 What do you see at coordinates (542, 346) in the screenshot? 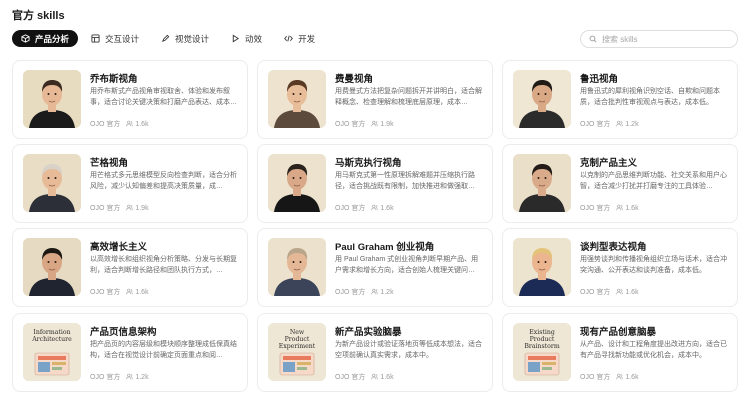
I see `svg-text: Brainstorm` at bounding box center [542, 346].